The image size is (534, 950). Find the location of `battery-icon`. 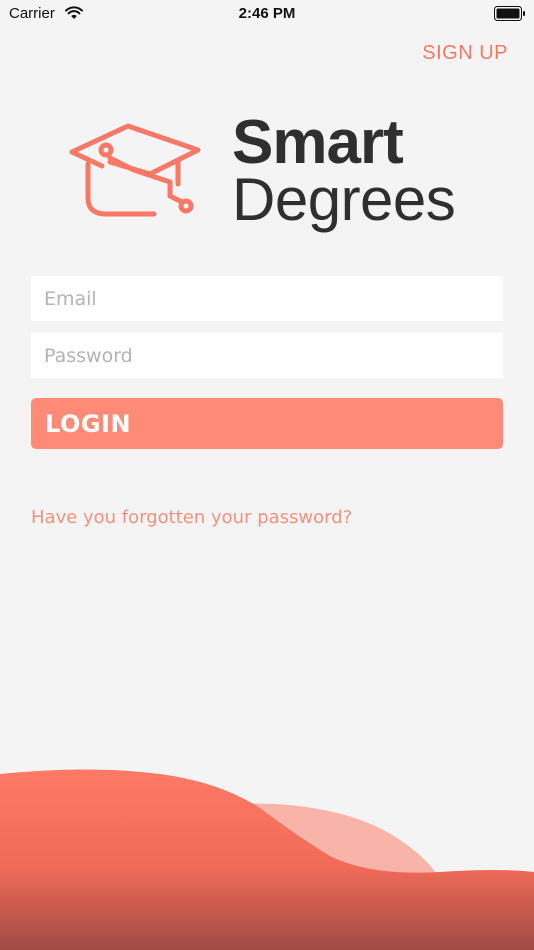

battery-icon is located at coordinates (509, 13).